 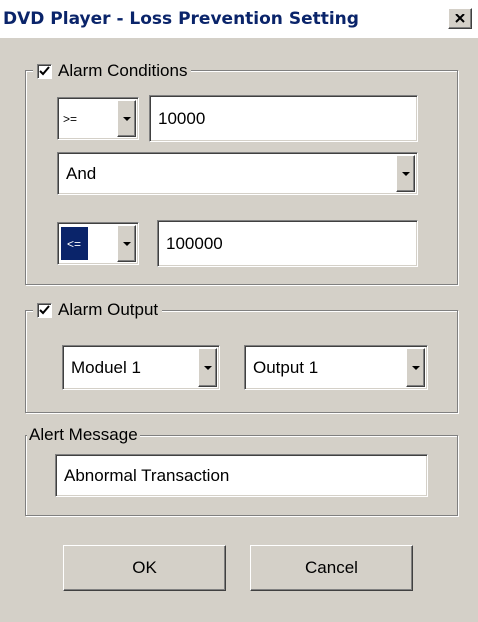 I want to click on logic-operator-select: And, so click(x=237, y=173).